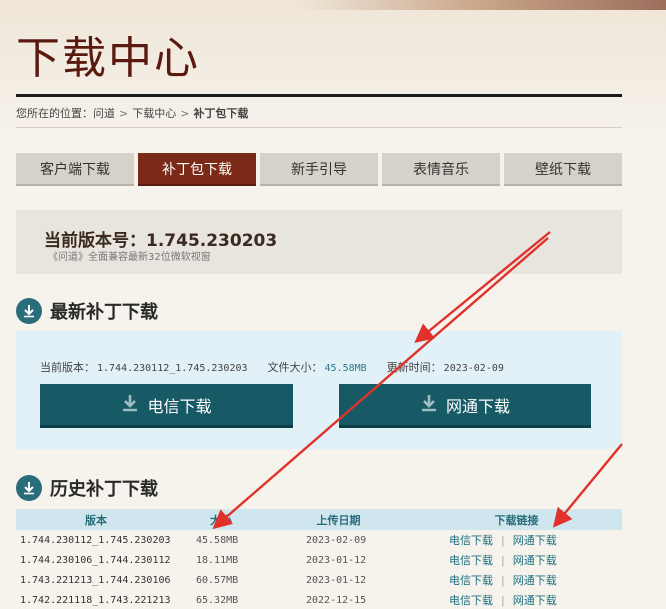 The width and height of the screenshot is (666, 609). Describe the element at coordinates (217, 540) in the screenshot. I see `row-size: 45.58MB` at that location.